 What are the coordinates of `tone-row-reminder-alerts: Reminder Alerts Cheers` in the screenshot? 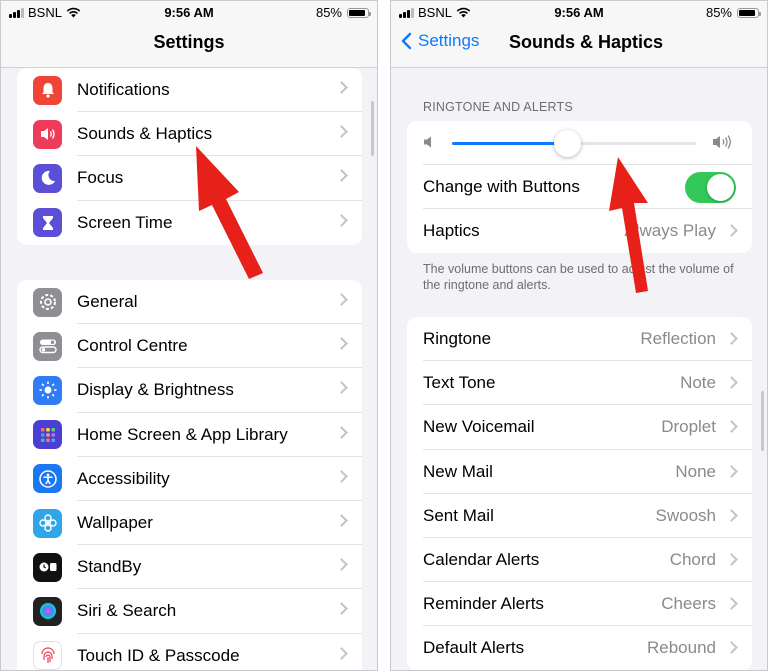 It's located at (579, 604).